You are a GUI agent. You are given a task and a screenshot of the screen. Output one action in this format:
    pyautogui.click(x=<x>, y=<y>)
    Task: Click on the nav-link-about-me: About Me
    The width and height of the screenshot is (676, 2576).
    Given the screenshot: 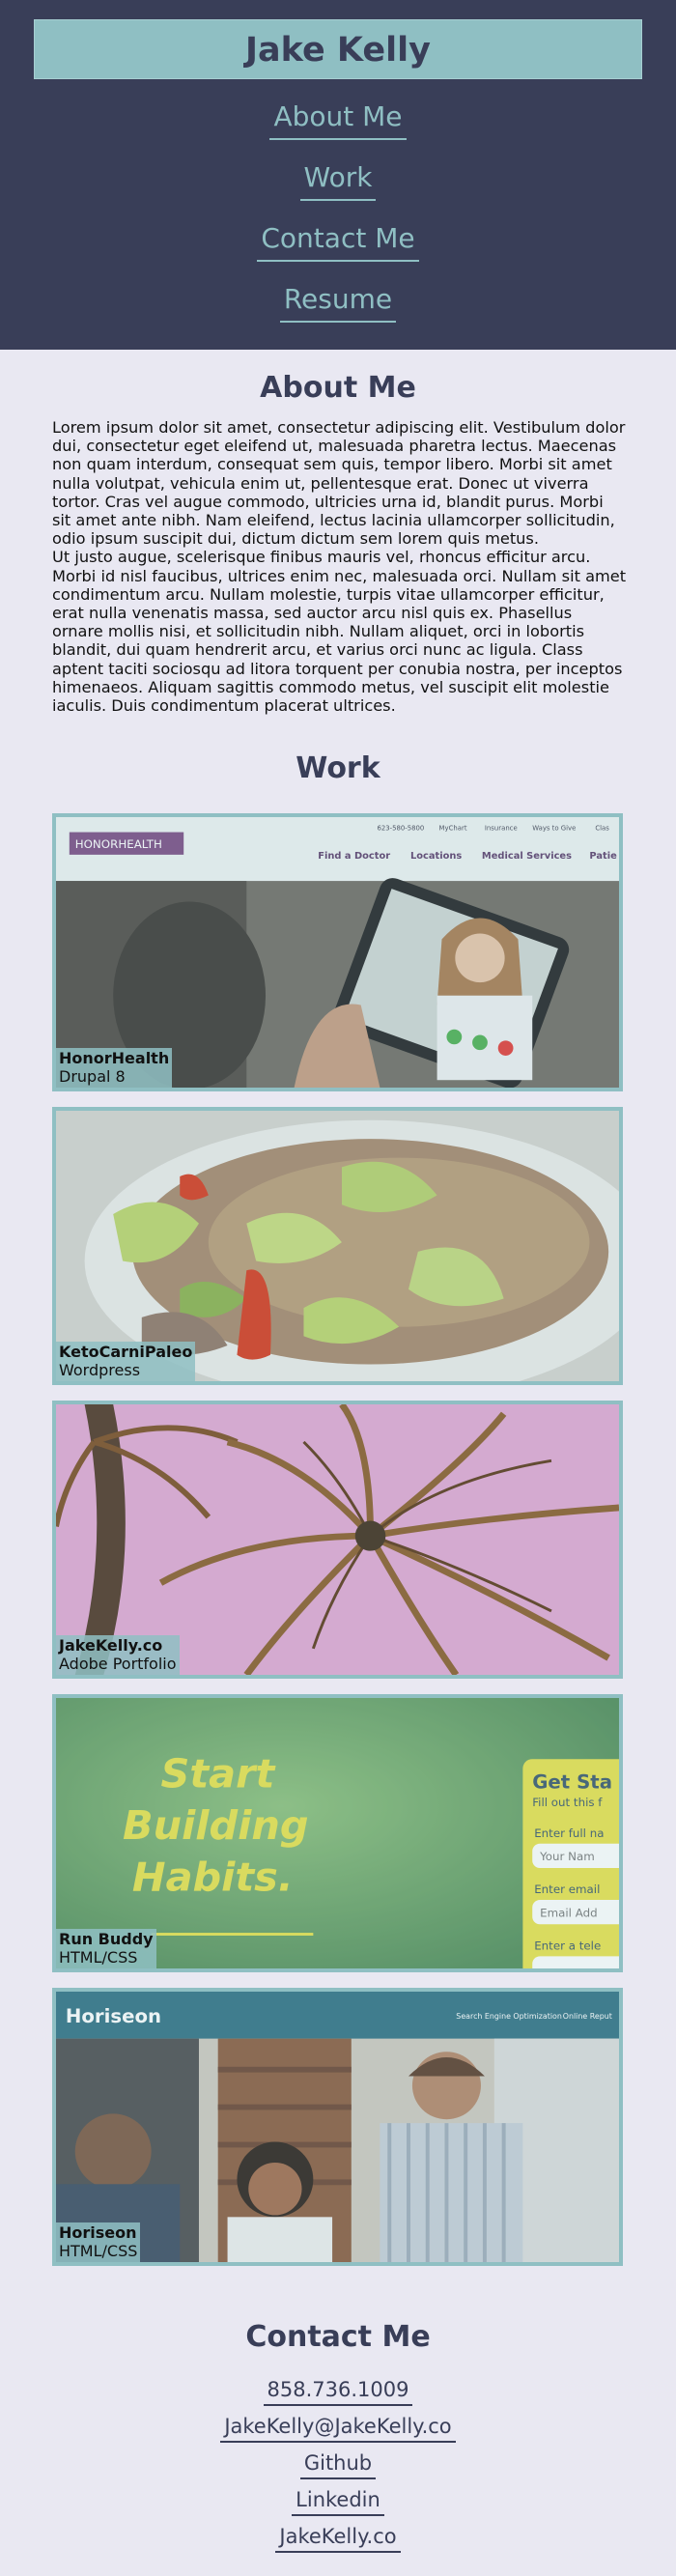 What is the action you would take?
    pyautogui.click(x=338, y=118)
    